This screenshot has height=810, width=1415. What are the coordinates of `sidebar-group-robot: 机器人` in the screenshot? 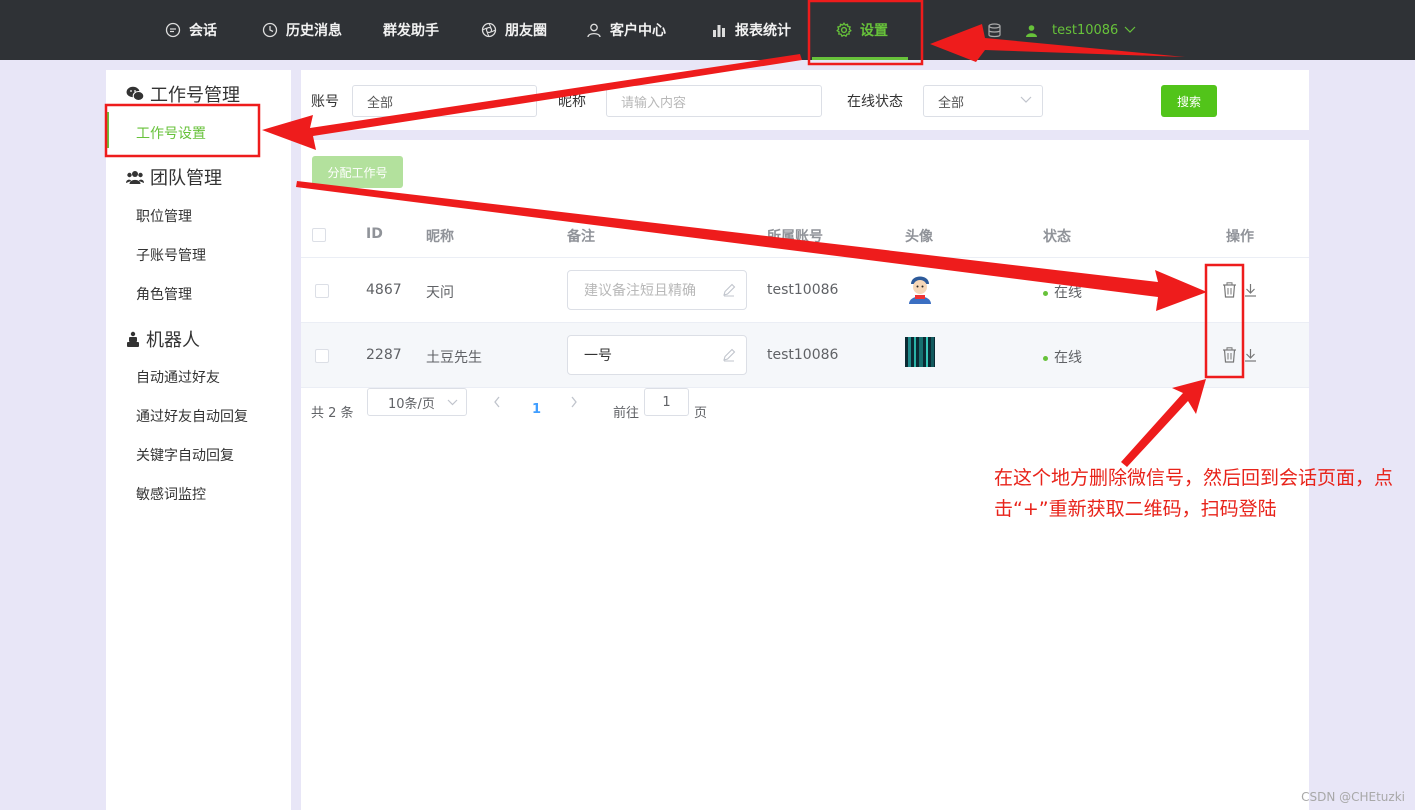 It's located at (163, 339).